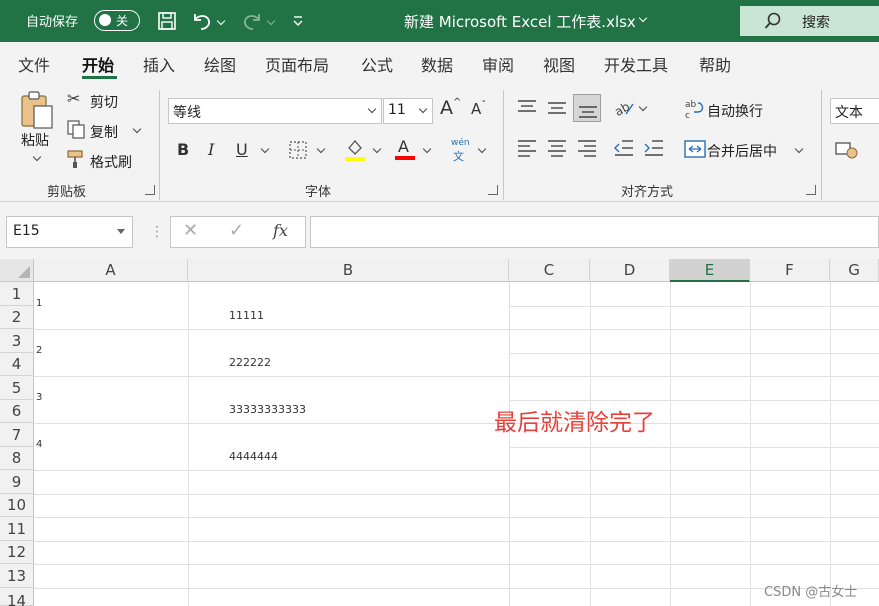 The image size is (879, 606). Describe the element at coordinates (39, 444) in the screenshot. I see `cell-a7: 4` at that location.